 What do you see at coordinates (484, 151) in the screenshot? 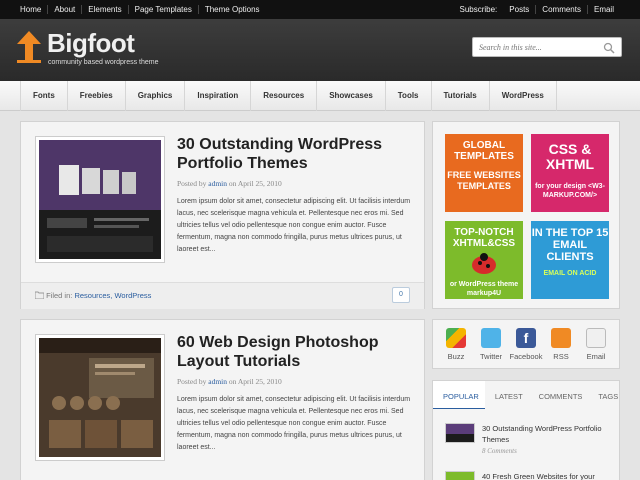
I see `ad-heading: GLOBAL TEMPLATES` at bounding box center [484, 151].